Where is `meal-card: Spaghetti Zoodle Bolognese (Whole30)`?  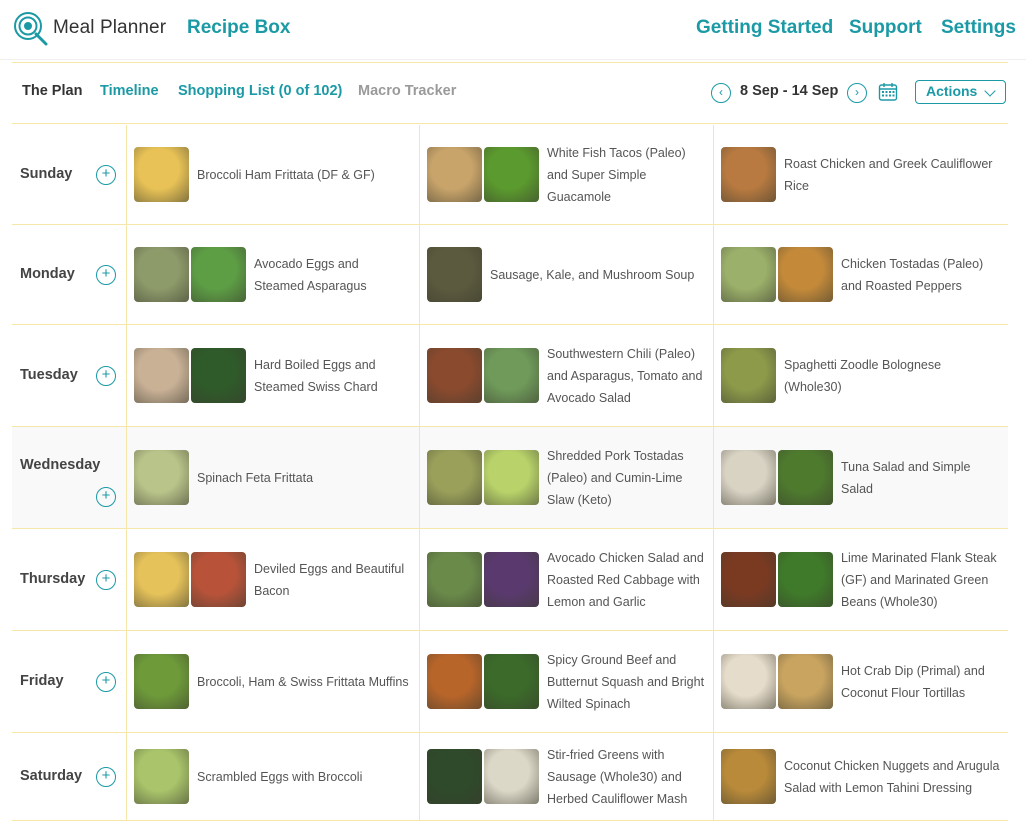
meal-card: Spaghetti Zoodle Bolognese (Whole30) is located at coordinates (861, 375).